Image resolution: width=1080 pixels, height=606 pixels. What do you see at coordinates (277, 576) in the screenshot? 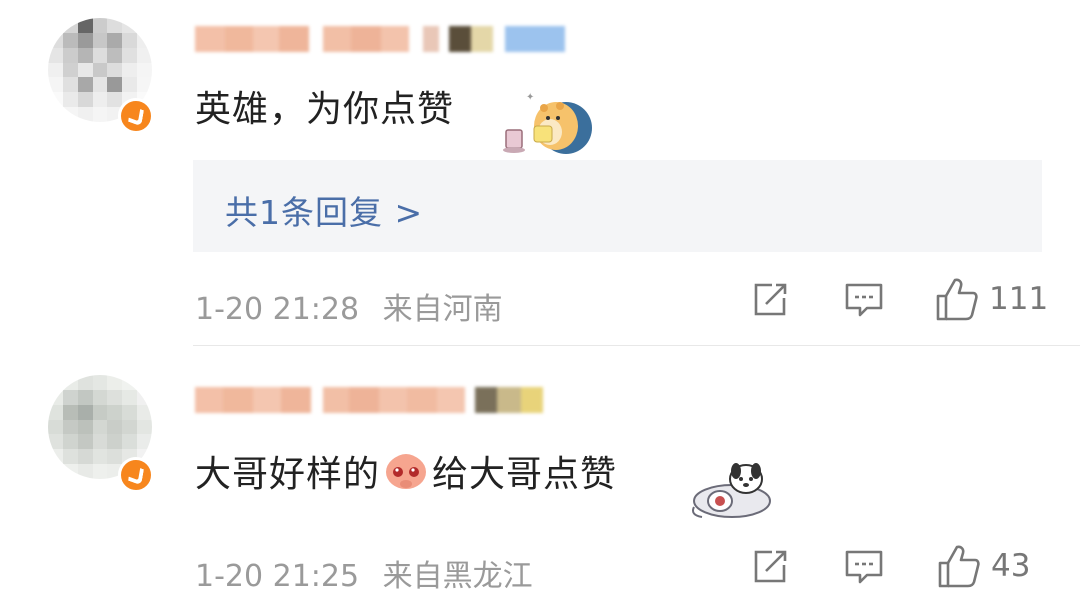
I see `timestamp: 1-20 21:25` at bounding box center [277, 576].